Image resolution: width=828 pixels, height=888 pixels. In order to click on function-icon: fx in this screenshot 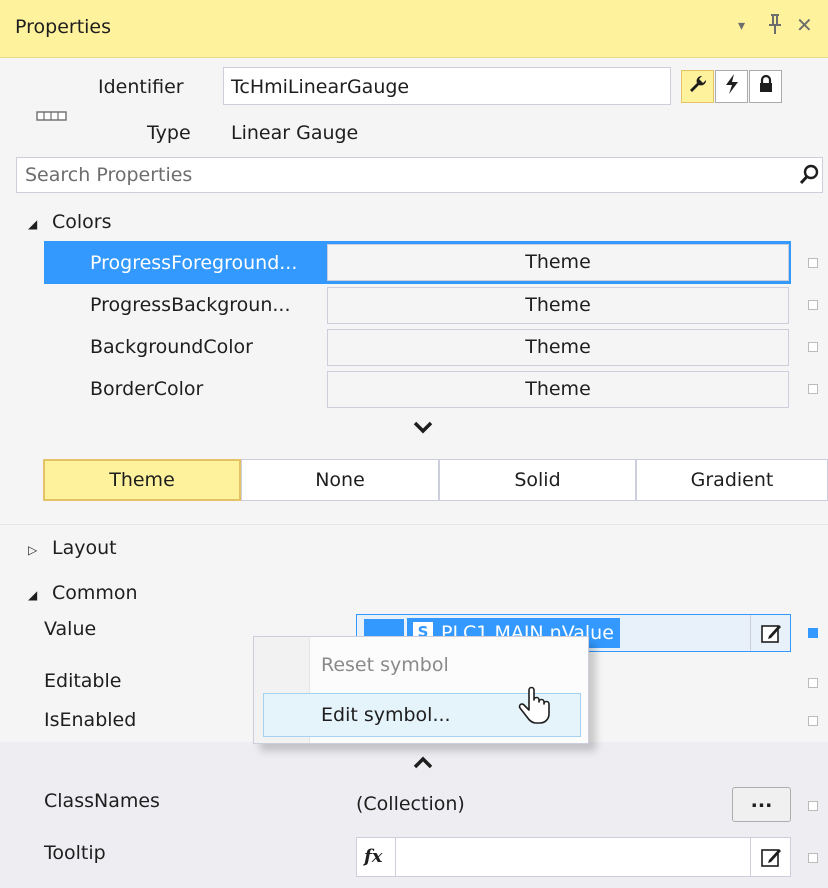, I will do `click(373, 856)`.